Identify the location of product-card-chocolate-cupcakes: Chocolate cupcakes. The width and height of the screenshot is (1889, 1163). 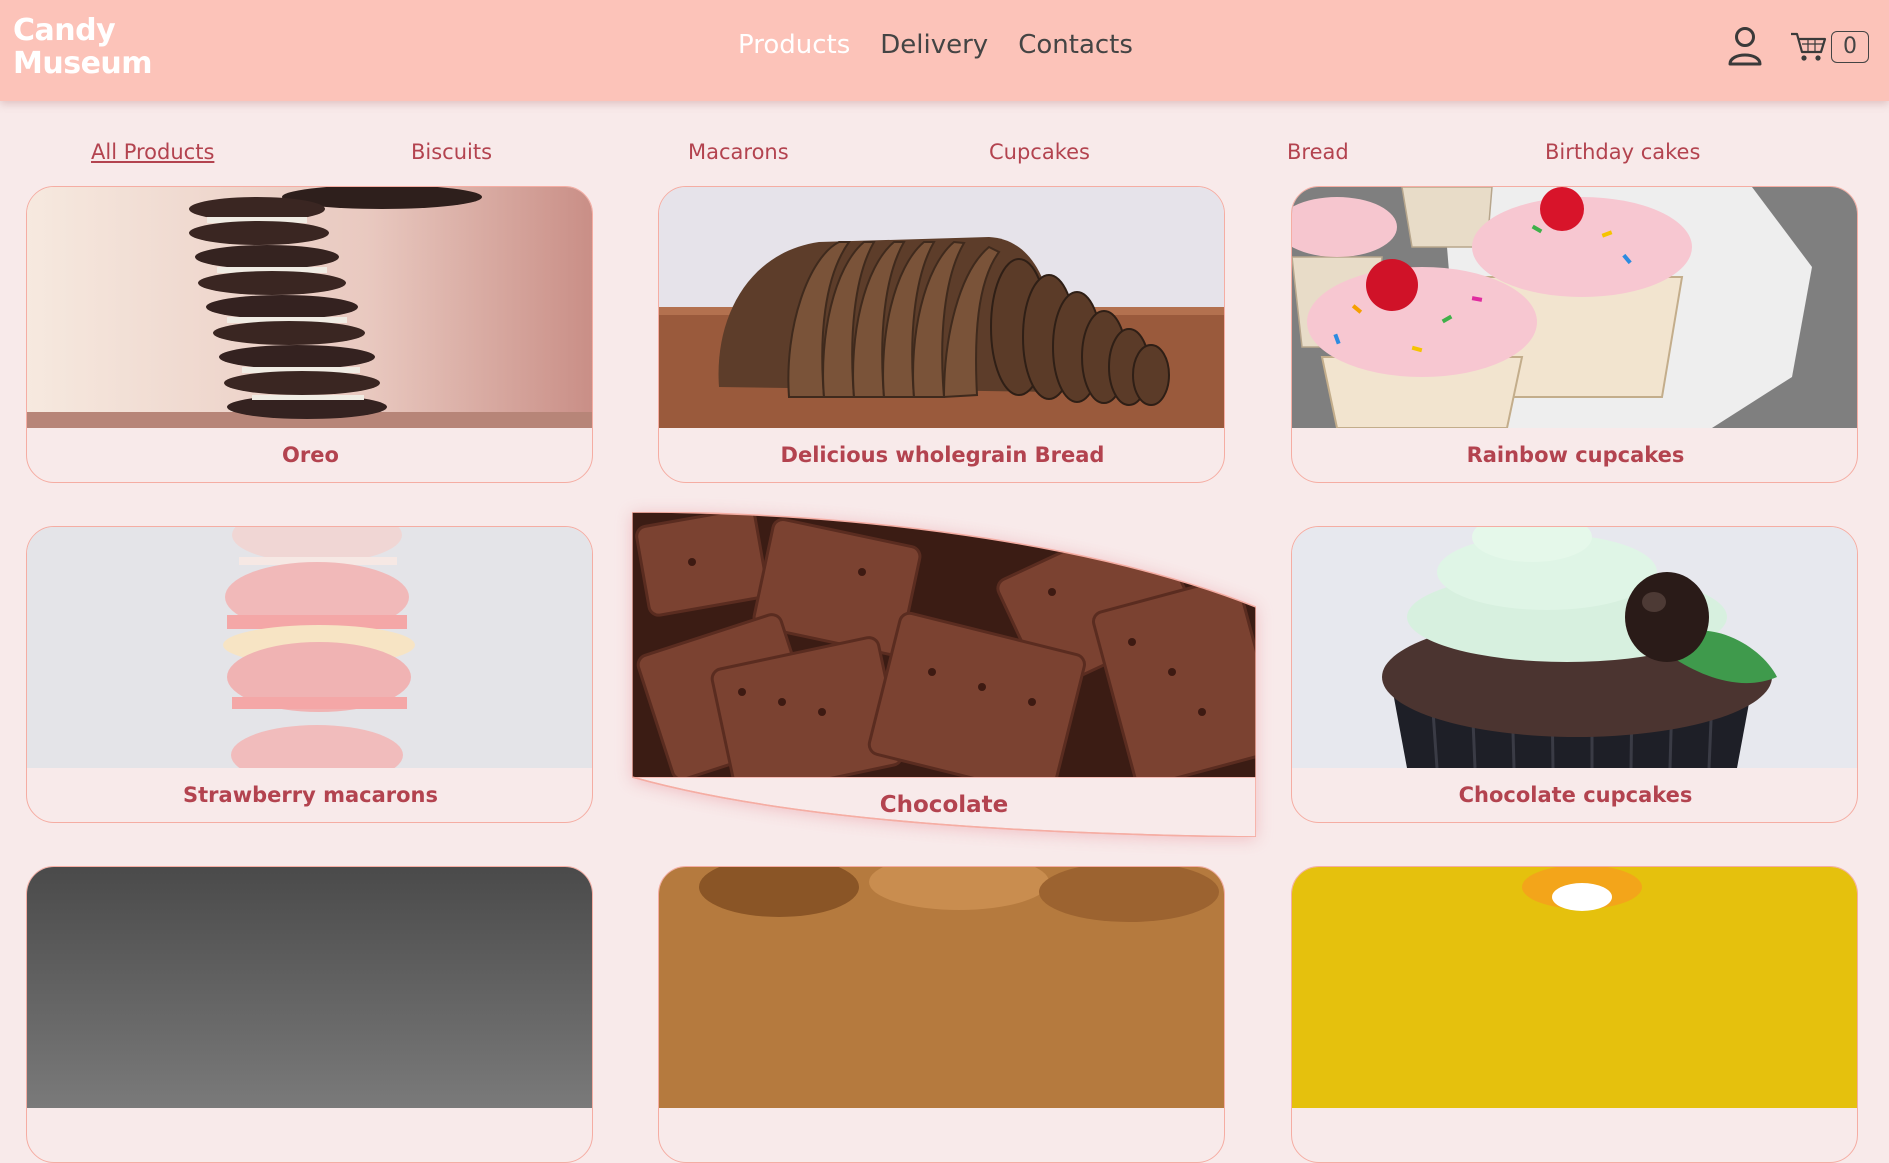
(1574, 674).